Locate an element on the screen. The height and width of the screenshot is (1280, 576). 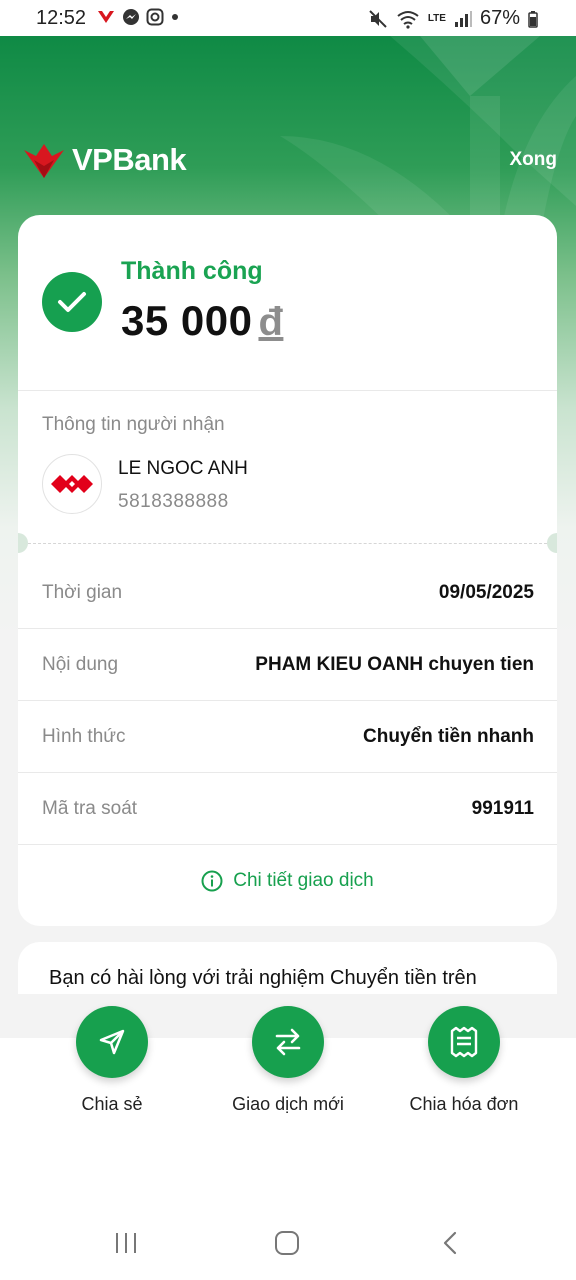
dashed-separator is located at coordinates (287, 543).